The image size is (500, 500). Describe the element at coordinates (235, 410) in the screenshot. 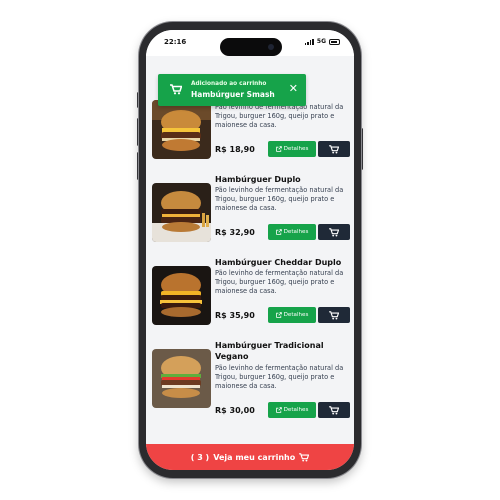

I see `product-price: R$ 30,00` at that location.